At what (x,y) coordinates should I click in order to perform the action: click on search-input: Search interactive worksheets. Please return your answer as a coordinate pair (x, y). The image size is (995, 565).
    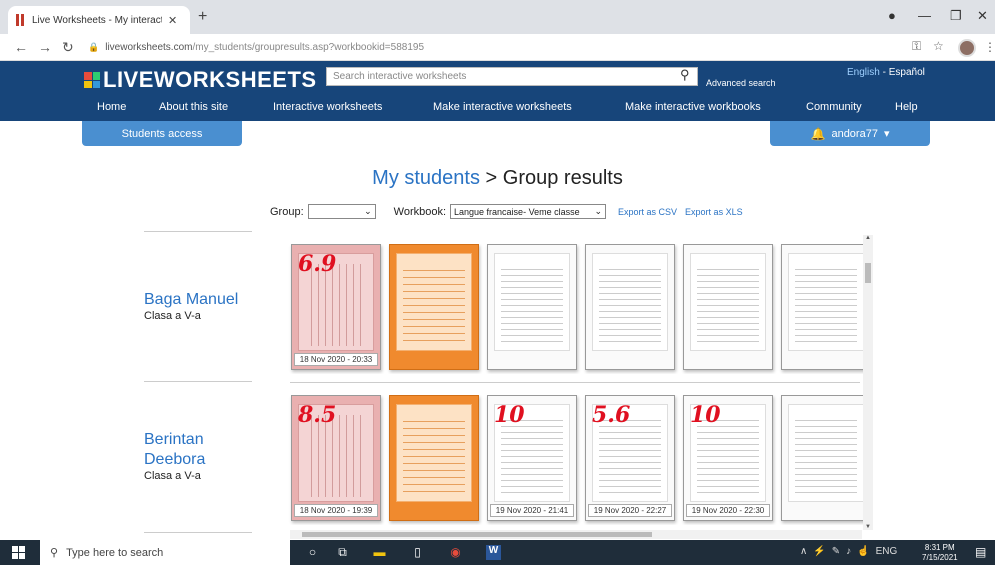
    Looking at the image, I should click on (512, 76).